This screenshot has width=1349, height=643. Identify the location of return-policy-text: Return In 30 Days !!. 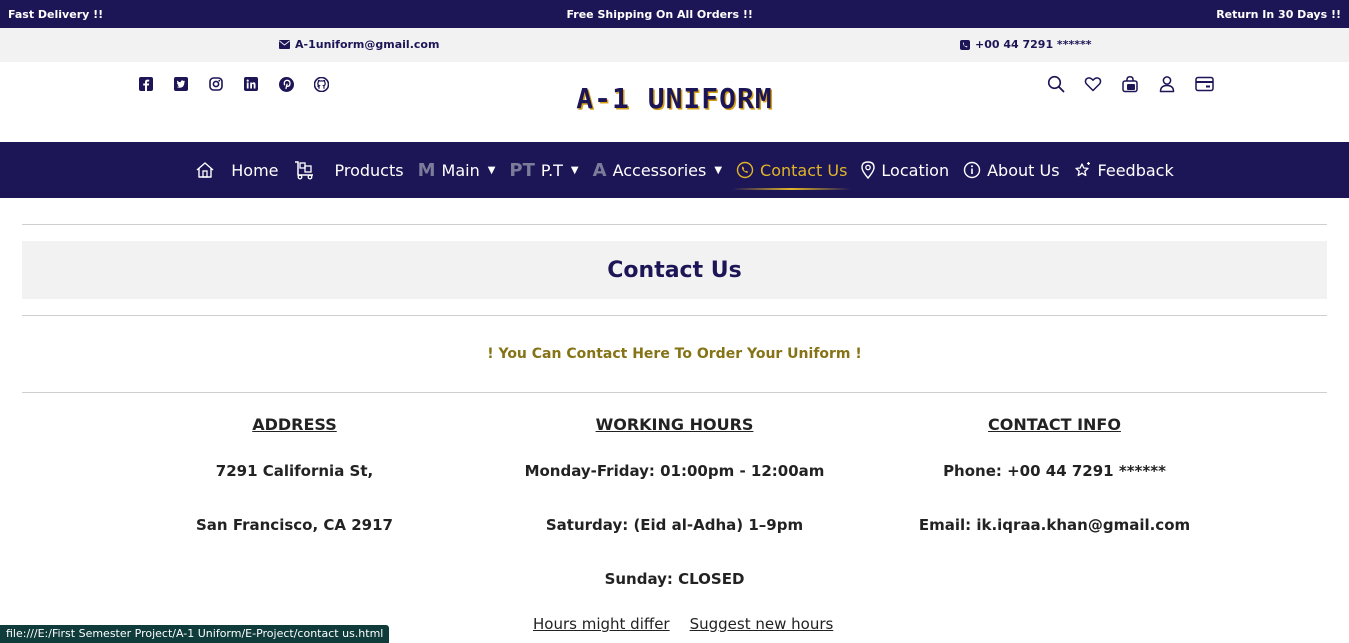
(1278, 14).